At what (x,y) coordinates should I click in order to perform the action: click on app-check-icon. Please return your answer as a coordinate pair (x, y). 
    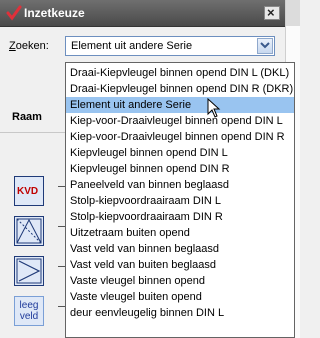
    Looking at the image, I should click on (14, 13).